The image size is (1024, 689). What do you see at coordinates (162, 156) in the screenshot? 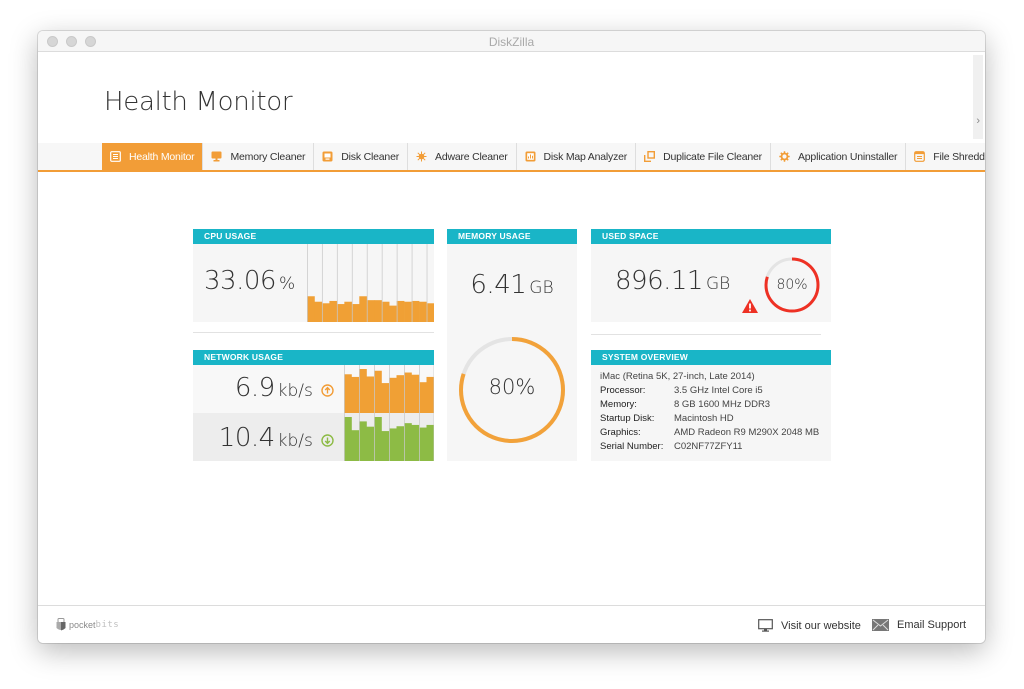
I see `tab-label: Health Monitor` at bounding box center [162, 156].